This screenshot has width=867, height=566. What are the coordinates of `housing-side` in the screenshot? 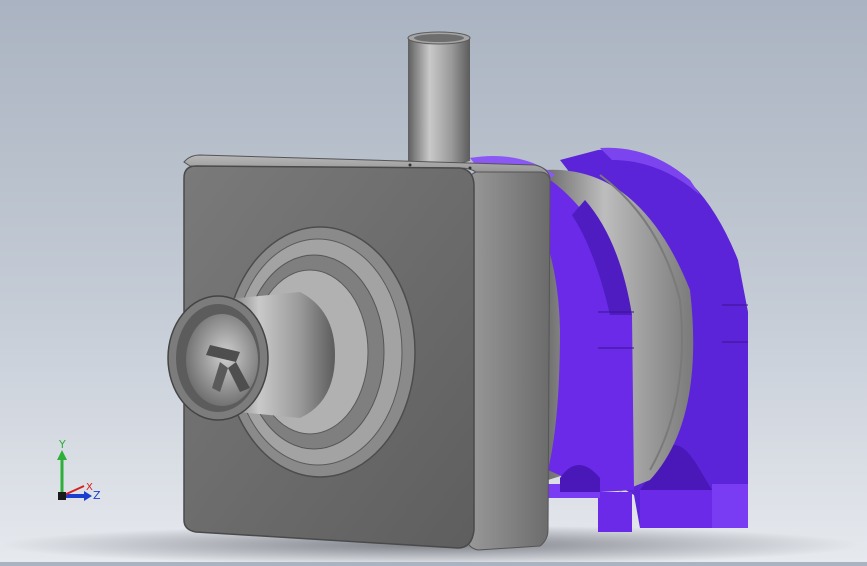 It's located at (508, 361).